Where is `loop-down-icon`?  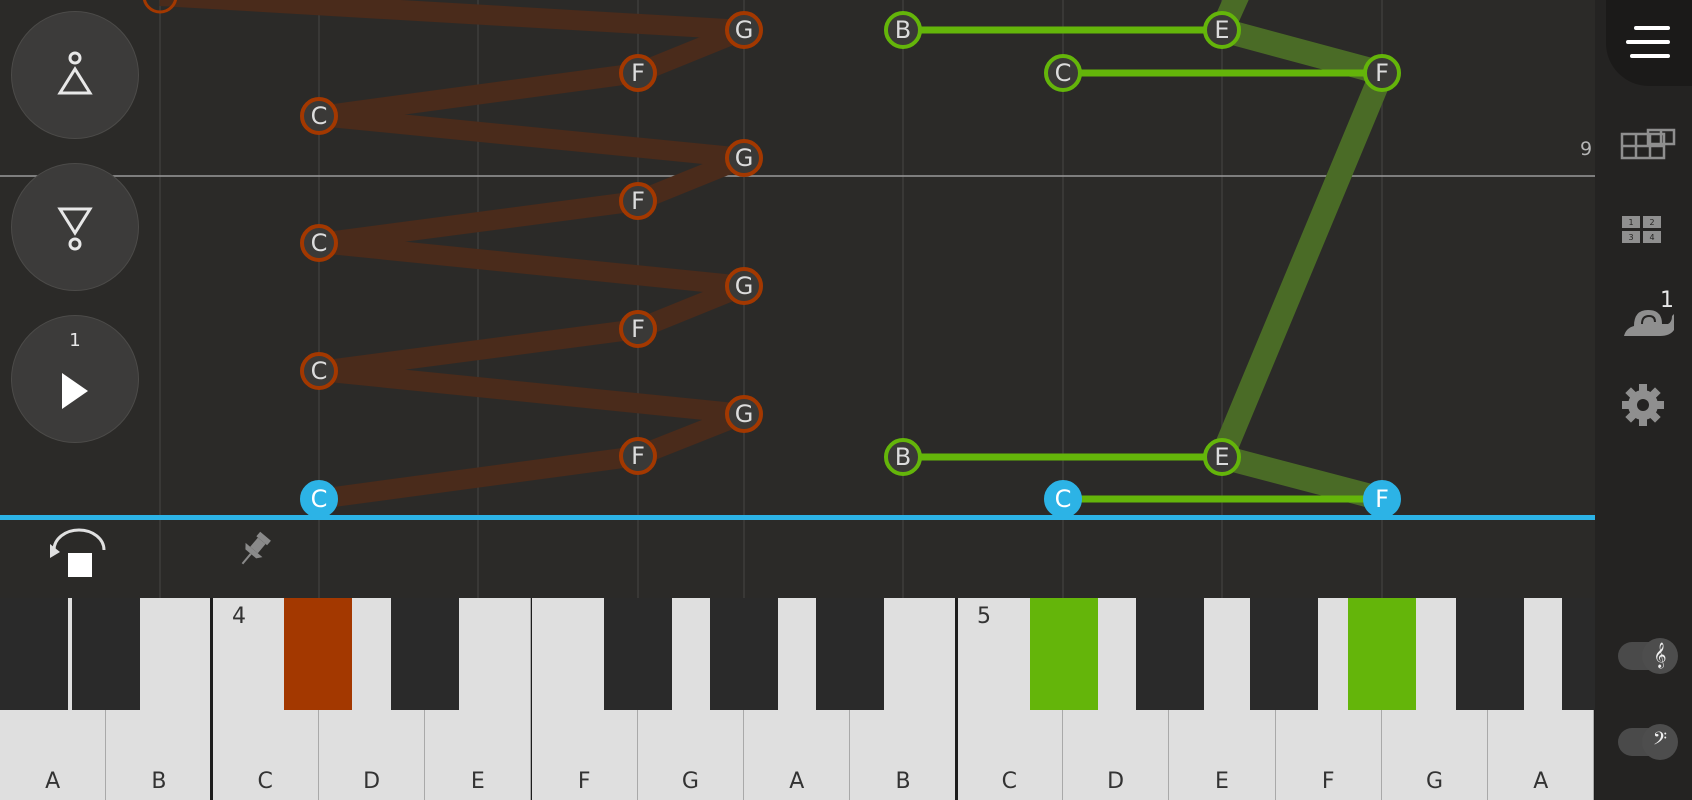
loop-down-icon is located at coordinates (75, 229).